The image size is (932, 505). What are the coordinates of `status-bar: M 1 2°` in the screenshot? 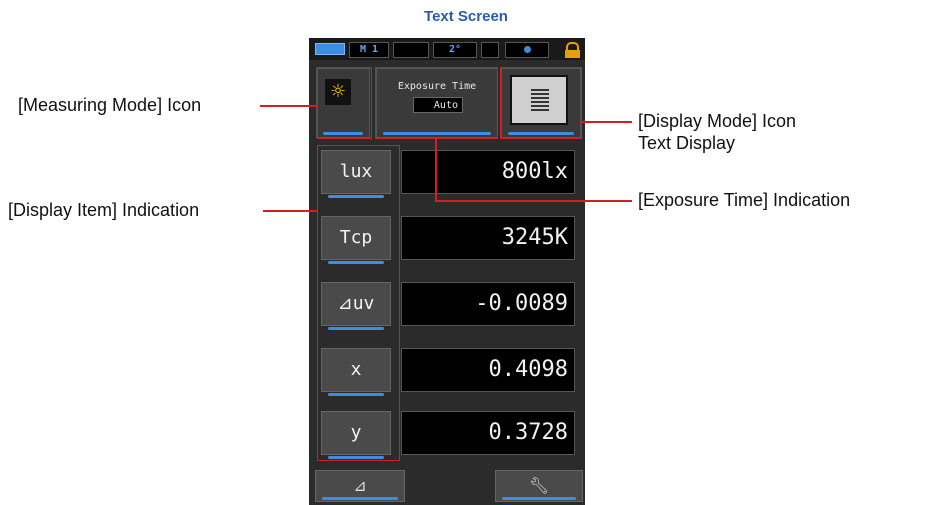 It's located at (447, 49).